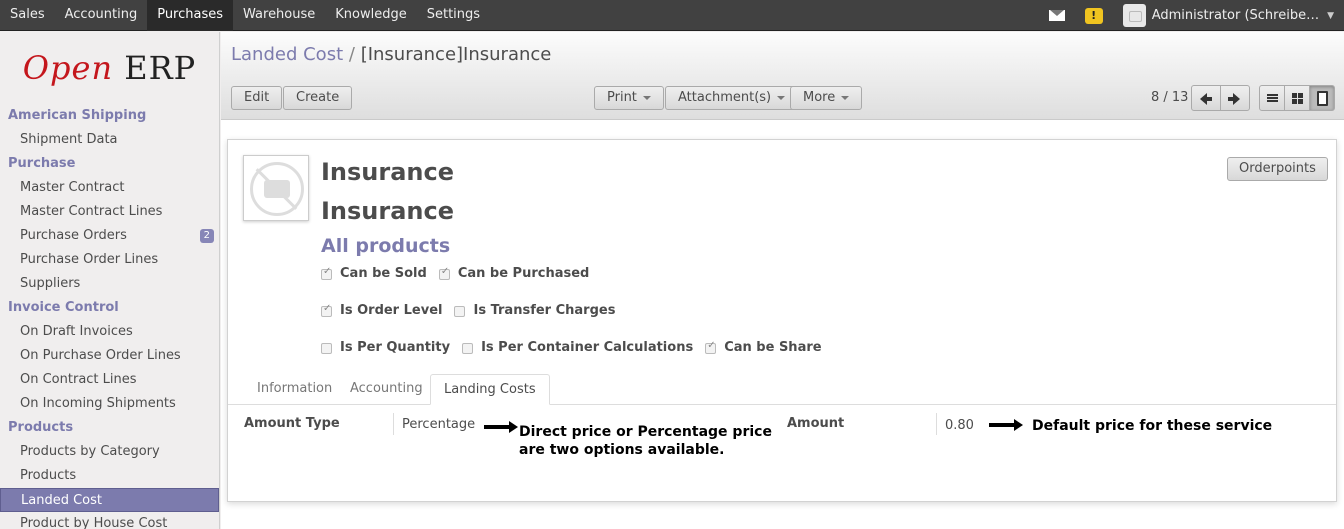 This screenshot has height=529, width=1344. Describe the element at coordinates (326, 310) in the screenshot. I see `is-order-level-checkbox` at that location.